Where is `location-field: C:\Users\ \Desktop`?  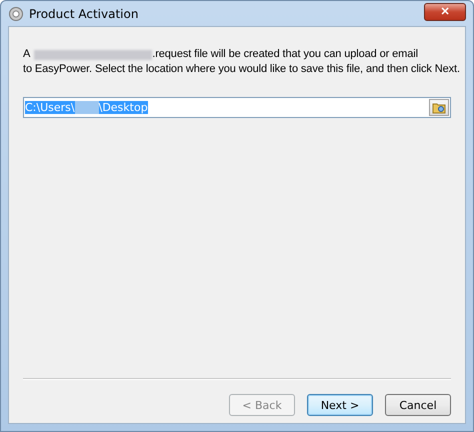
location-field: C:\Users\ \Desktop is located at coordinates (237, 107).